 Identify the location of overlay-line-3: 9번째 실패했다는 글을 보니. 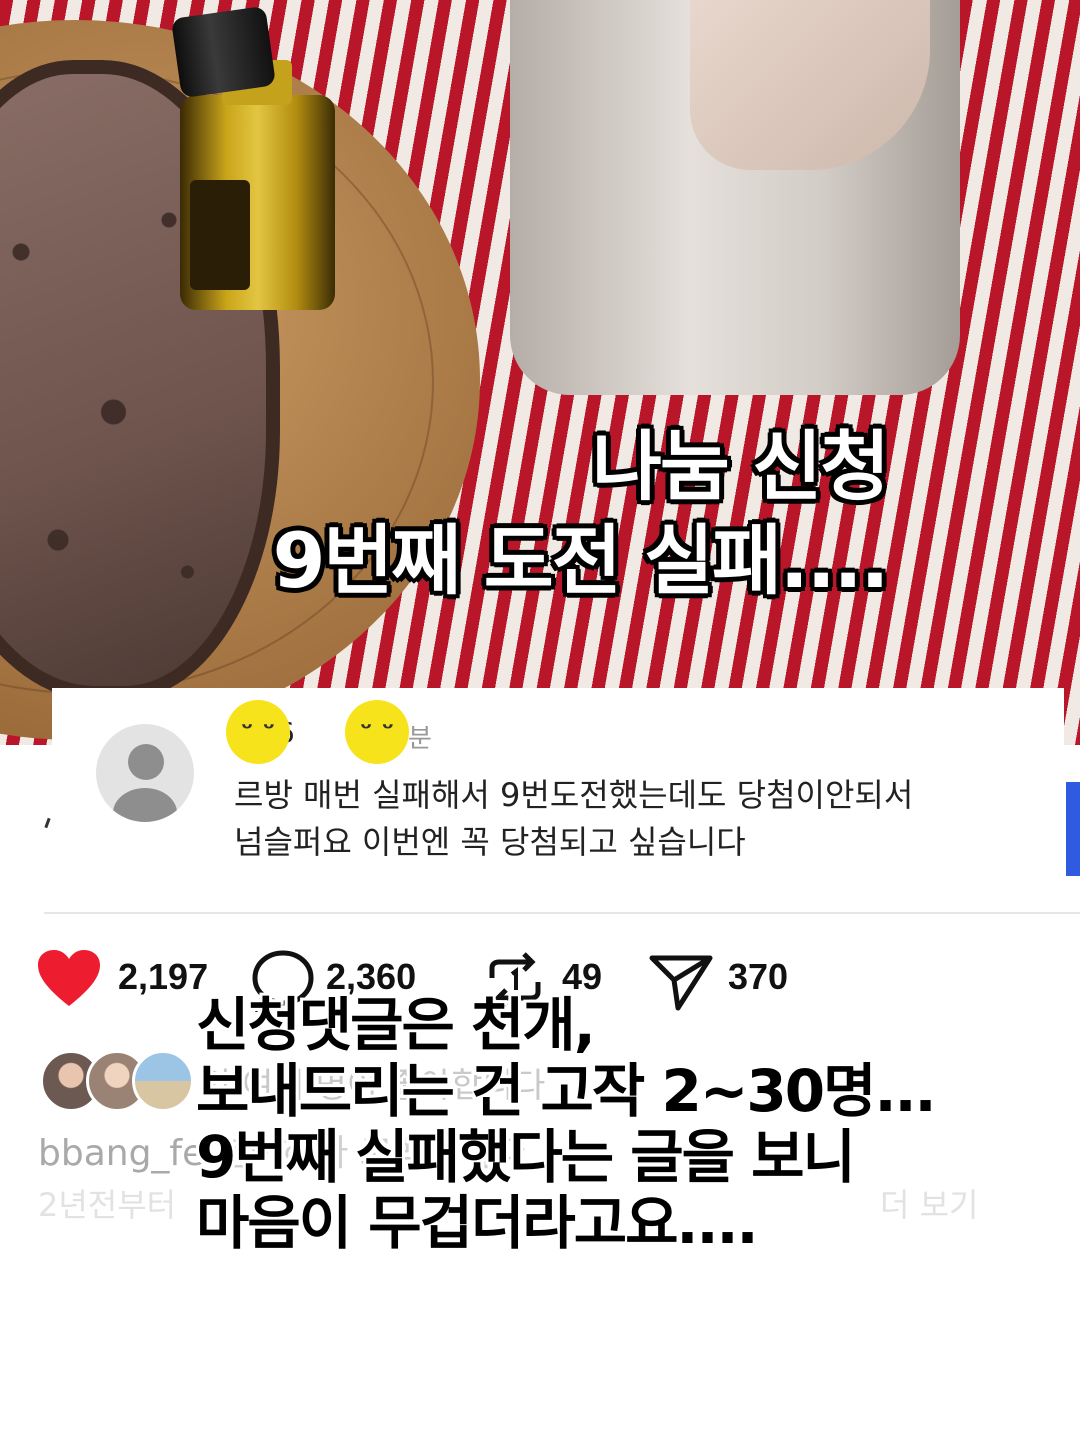
(526, 1157).